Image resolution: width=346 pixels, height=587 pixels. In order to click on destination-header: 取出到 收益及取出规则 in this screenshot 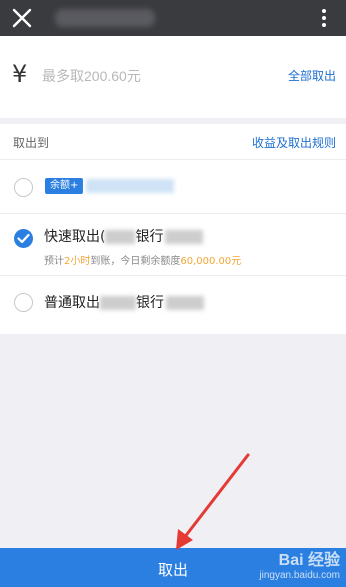, I will do `click(173, 142)`.